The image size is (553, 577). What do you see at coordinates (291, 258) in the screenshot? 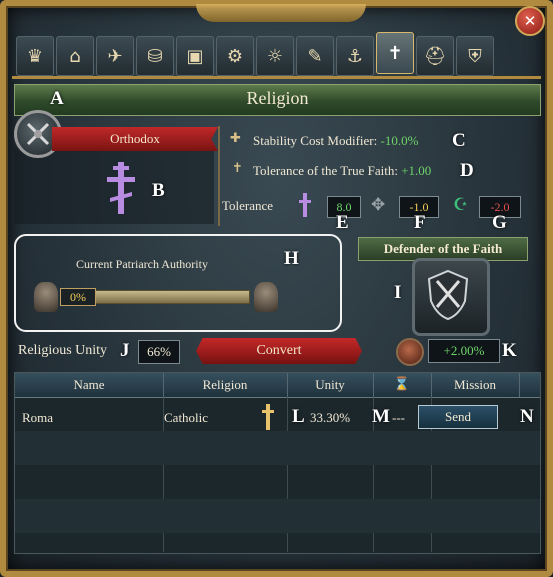
I see `annotation-h: H` at bounding box center [291, 258].